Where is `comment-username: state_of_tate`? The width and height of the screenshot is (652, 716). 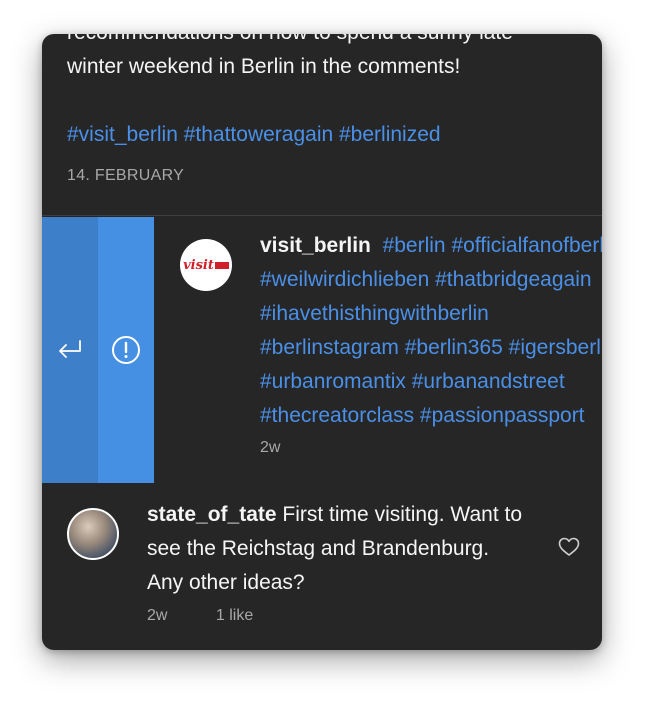
comment-username: state_of_tate is located at coordinates (212, 514).